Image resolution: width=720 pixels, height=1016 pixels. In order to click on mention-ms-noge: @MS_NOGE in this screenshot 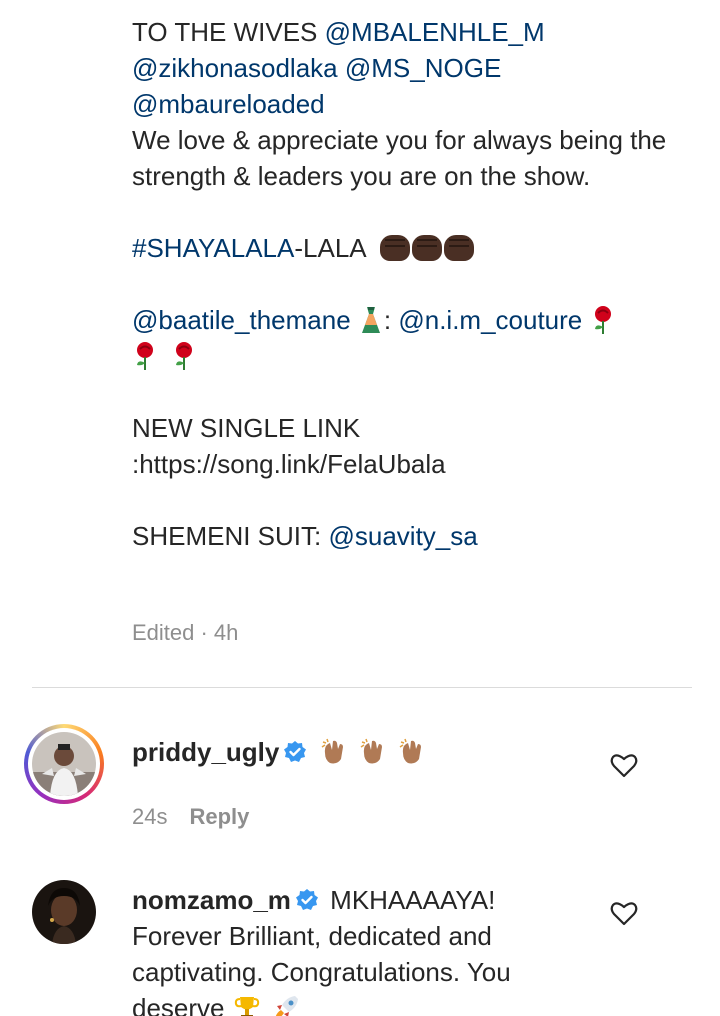, I will do `click(423, 68)`.